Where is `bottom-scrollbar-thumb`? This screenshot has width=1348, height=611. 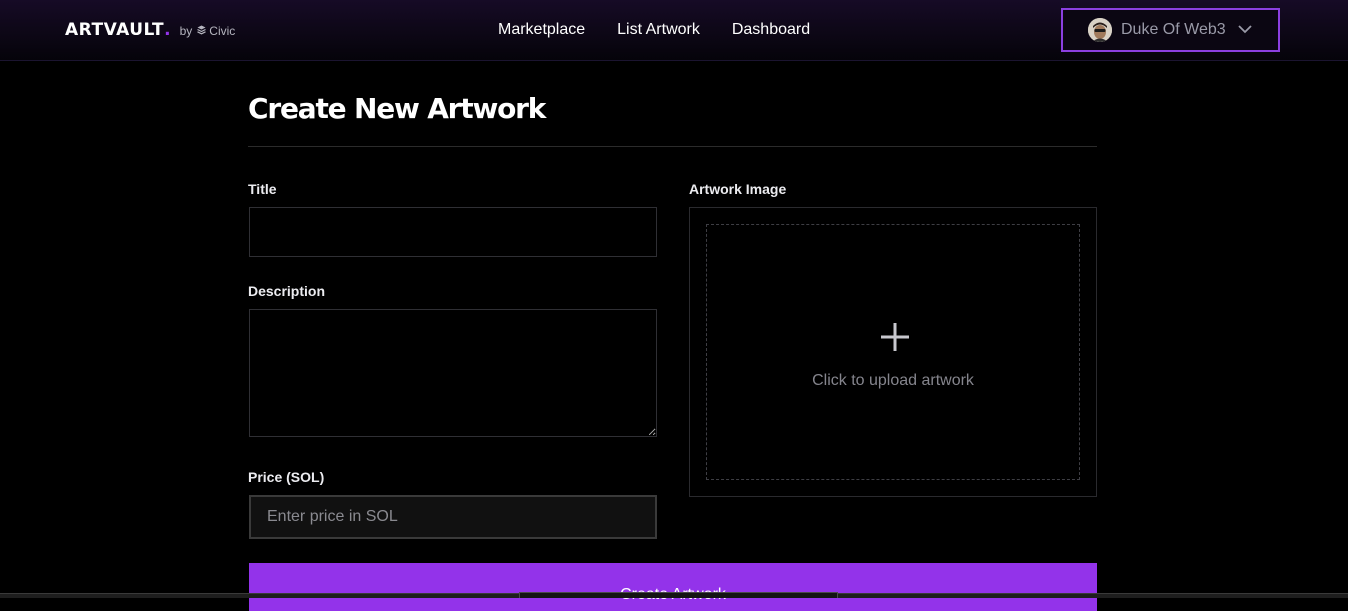
bottom-scrollbar-thumb is located at coordinates (678, 595).